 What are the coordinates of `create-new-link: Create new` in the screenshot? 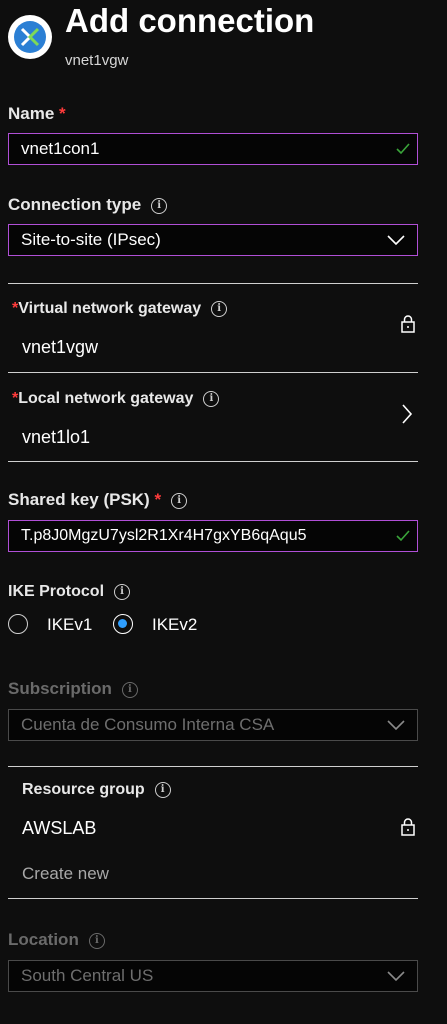 It's located at (65, 874).